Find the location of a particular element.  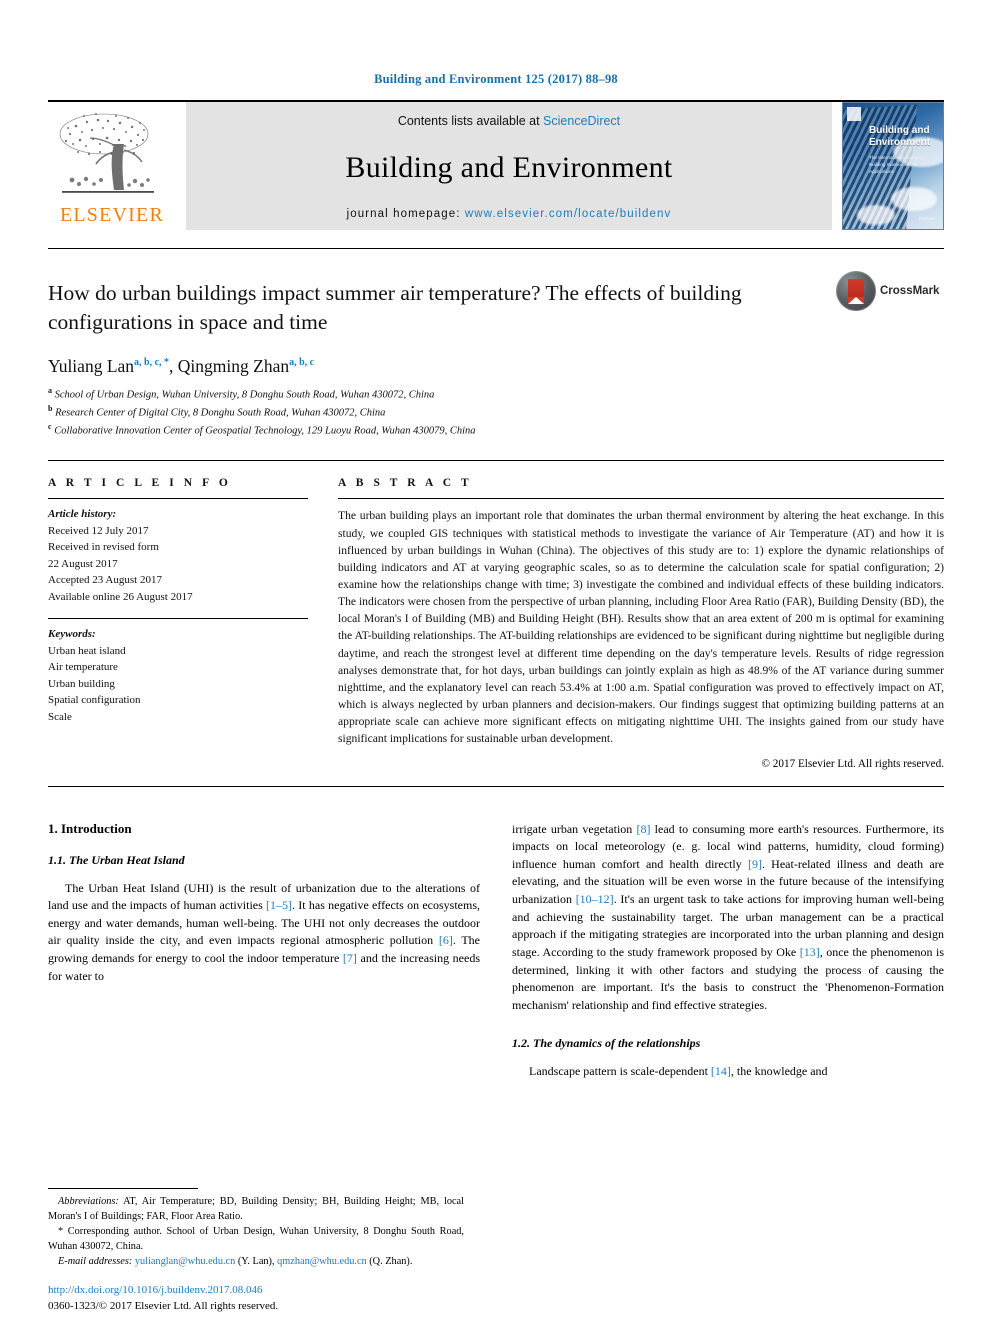

email-owner: (Y. Lan), is located at coordinates (256, 1262).